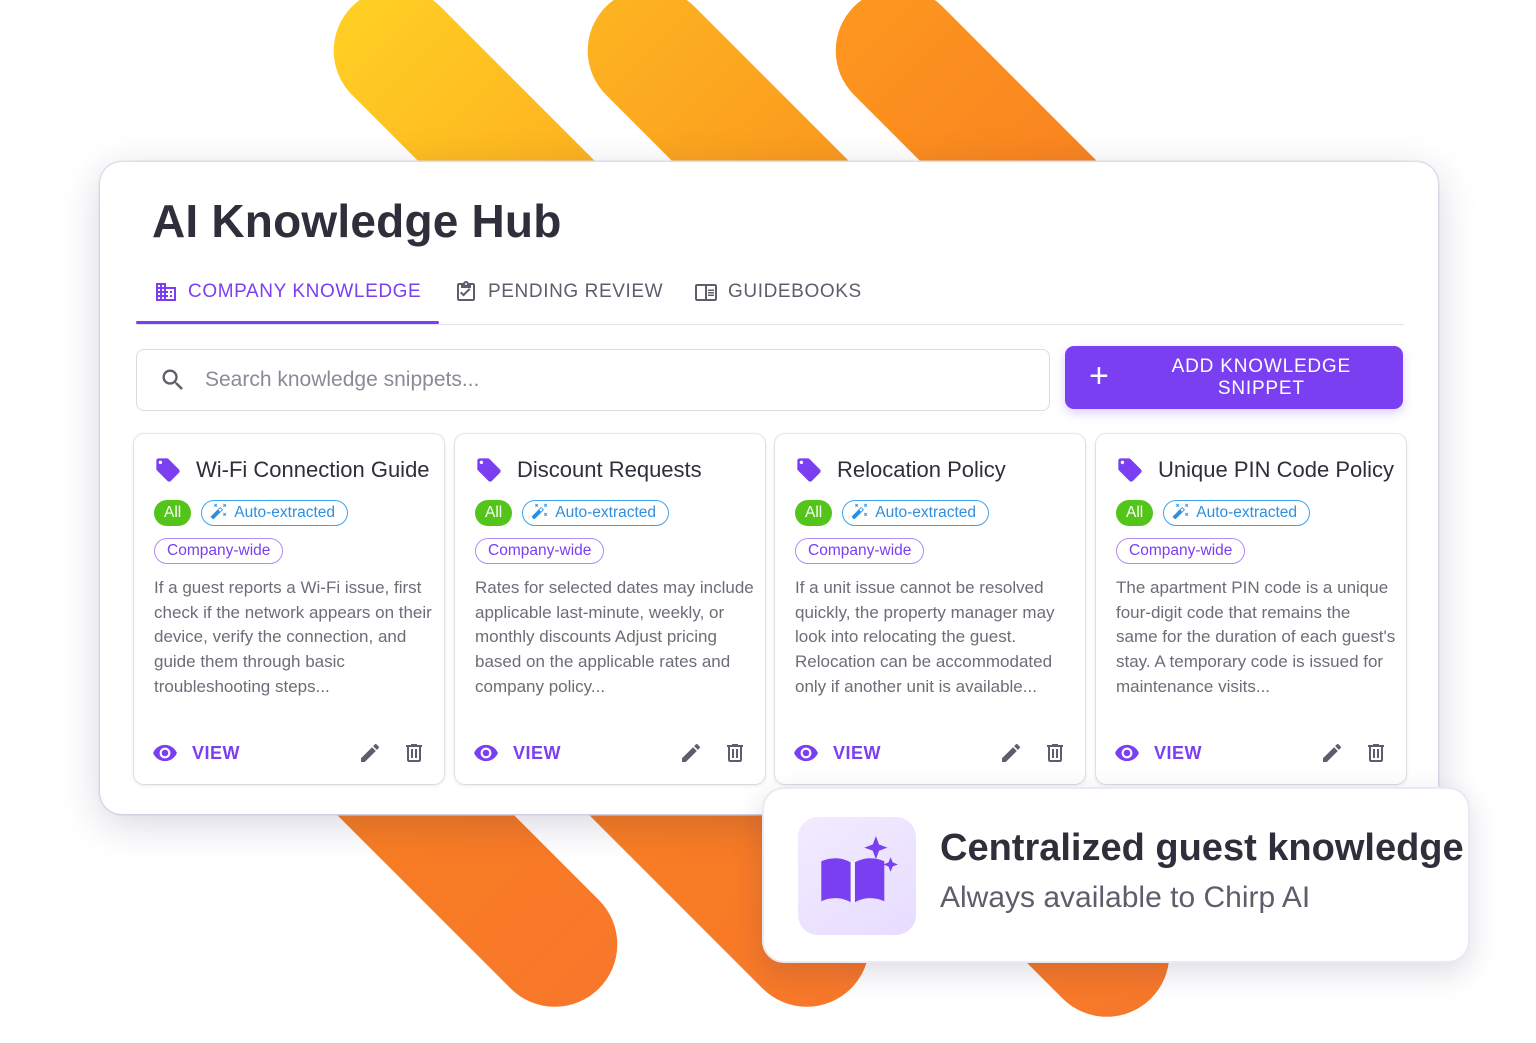 This screenshot has width=1536, height=1043. What do you see at coordinates (795, 291) in the screenshot?
I see `tab-label: GUIDEBOOKS` at bounding box center [795, 291].